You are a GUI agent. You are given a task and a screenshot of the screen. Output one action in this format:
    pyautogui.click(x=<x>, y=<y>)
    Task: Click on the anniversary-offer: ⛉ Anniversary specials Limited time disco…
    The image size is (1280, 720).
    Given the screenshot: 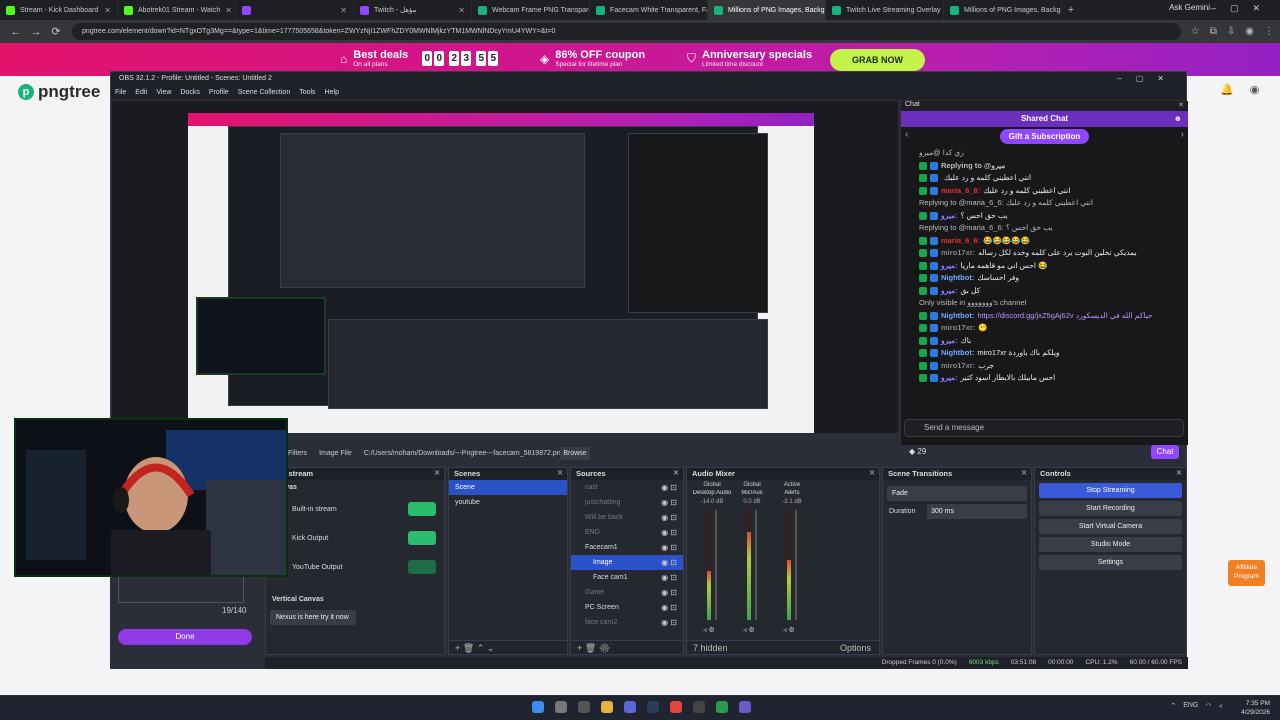 What is the action you would take?
    pyautogui.click(x=749, y=58)
    